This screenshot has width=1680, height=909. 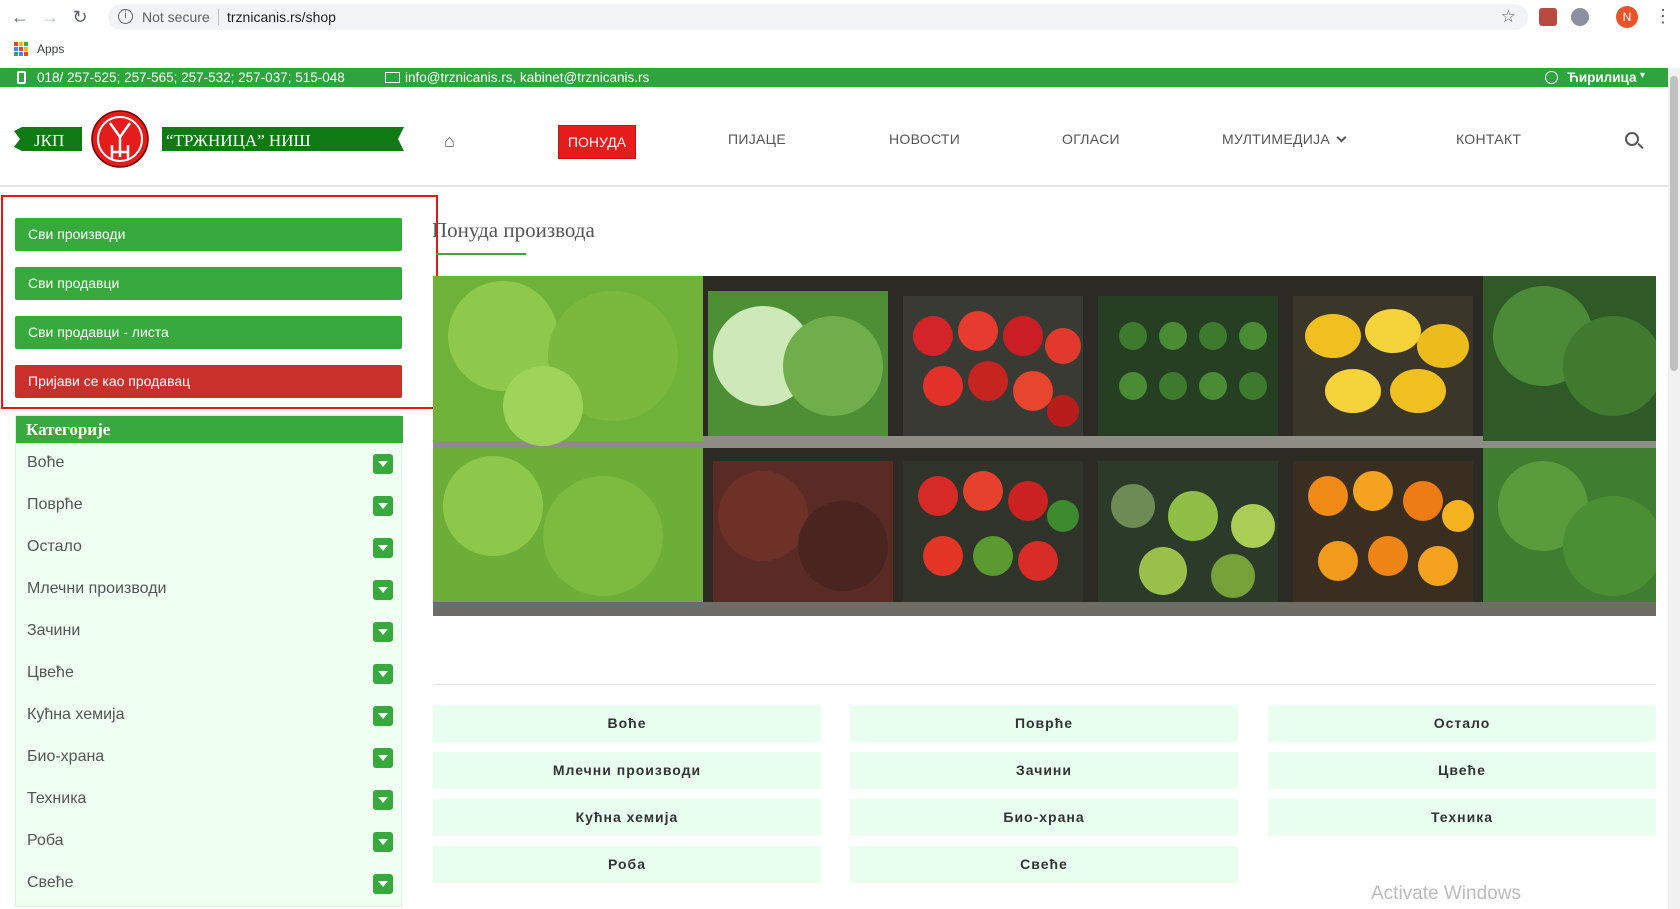 I want to click on address-separator, so click(x=218, y=17).